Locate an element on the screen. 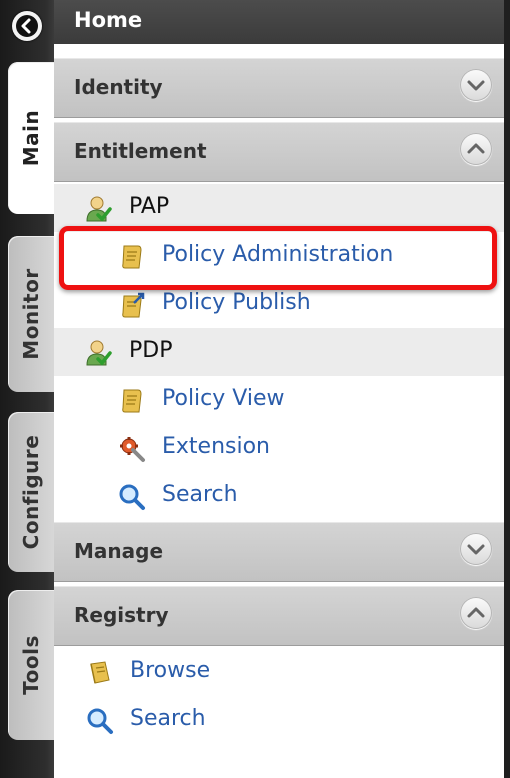 The width and height of the screenshot is (510, 778). menu-item-policy-publish: Policy Publish is located at coordinates (279, 304).